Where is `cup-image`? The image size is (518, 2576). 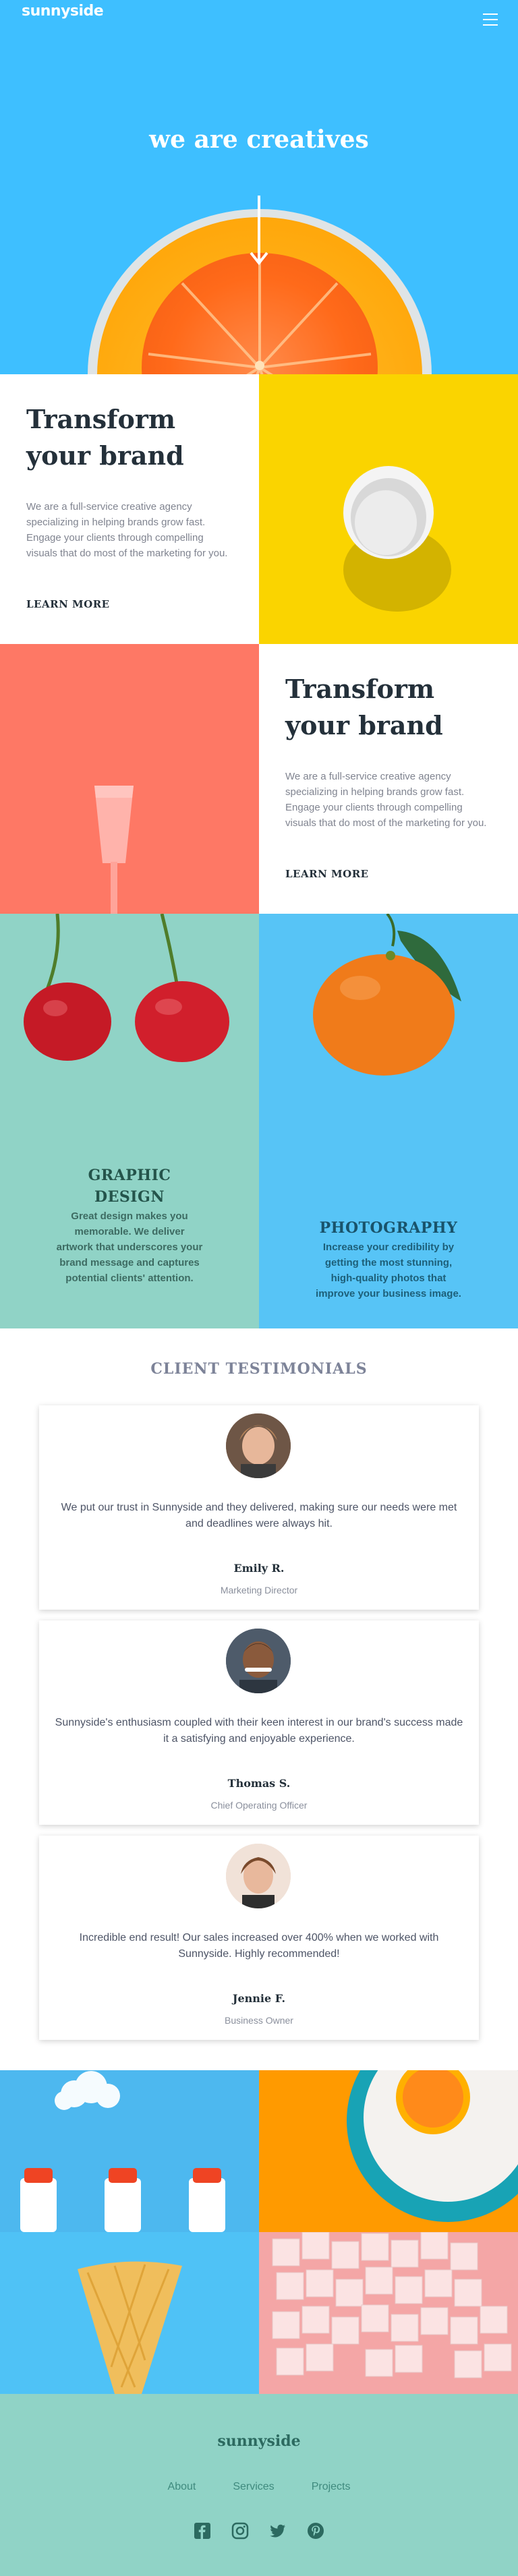
cup-image is located at coordinates (129, 779).